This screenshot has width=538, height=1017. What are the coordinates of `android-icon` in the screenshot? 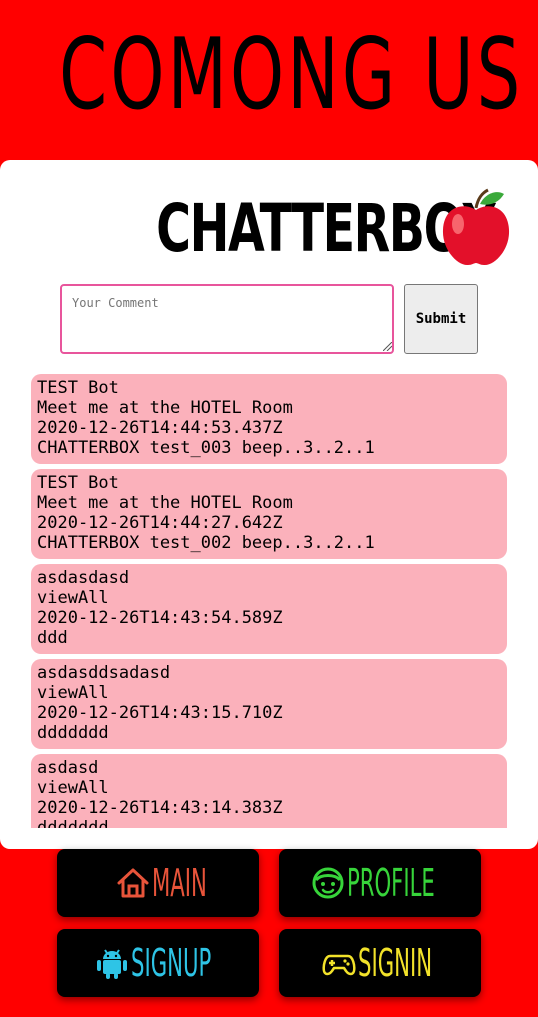 It's located at (112, 964).